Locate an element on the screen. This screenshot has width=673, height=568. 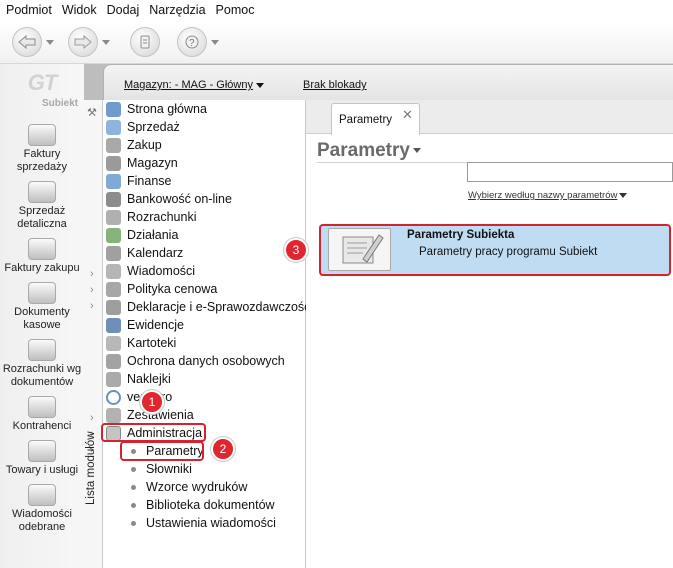
toolbar: ? is located at coordinates (336, 42).